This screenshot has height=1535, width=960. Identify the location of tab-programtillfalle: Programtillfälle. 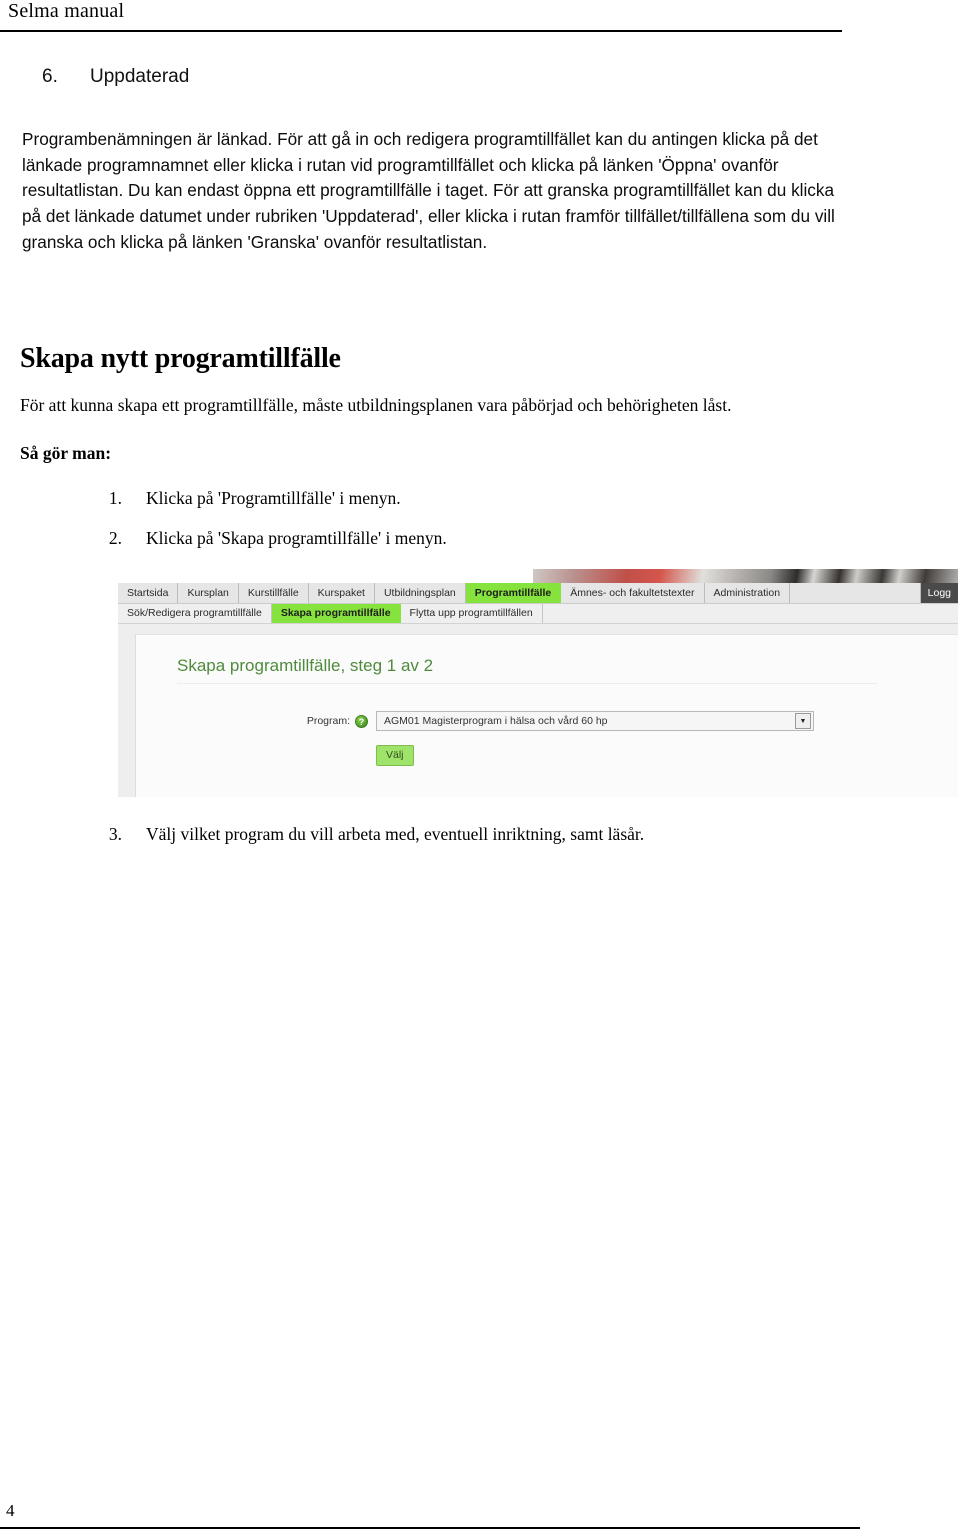
(513, 593).